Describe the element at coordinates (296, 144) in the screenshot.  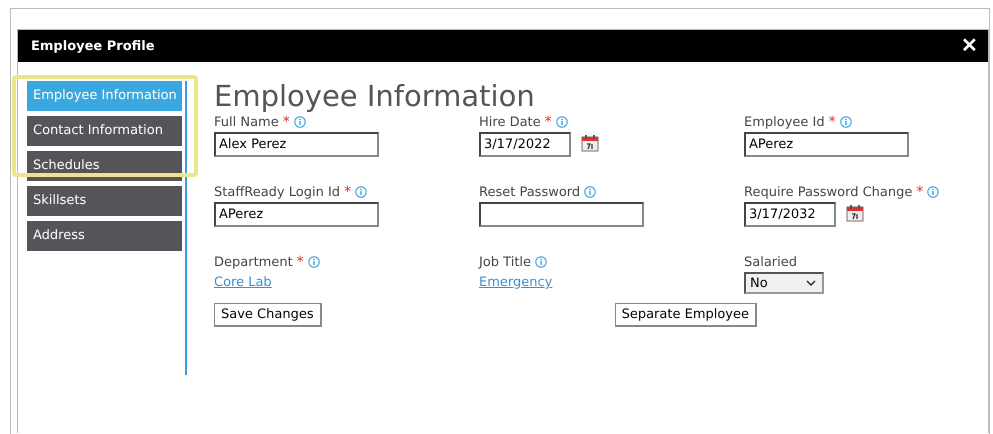
I see `input-field: Alex Perez` at that location.